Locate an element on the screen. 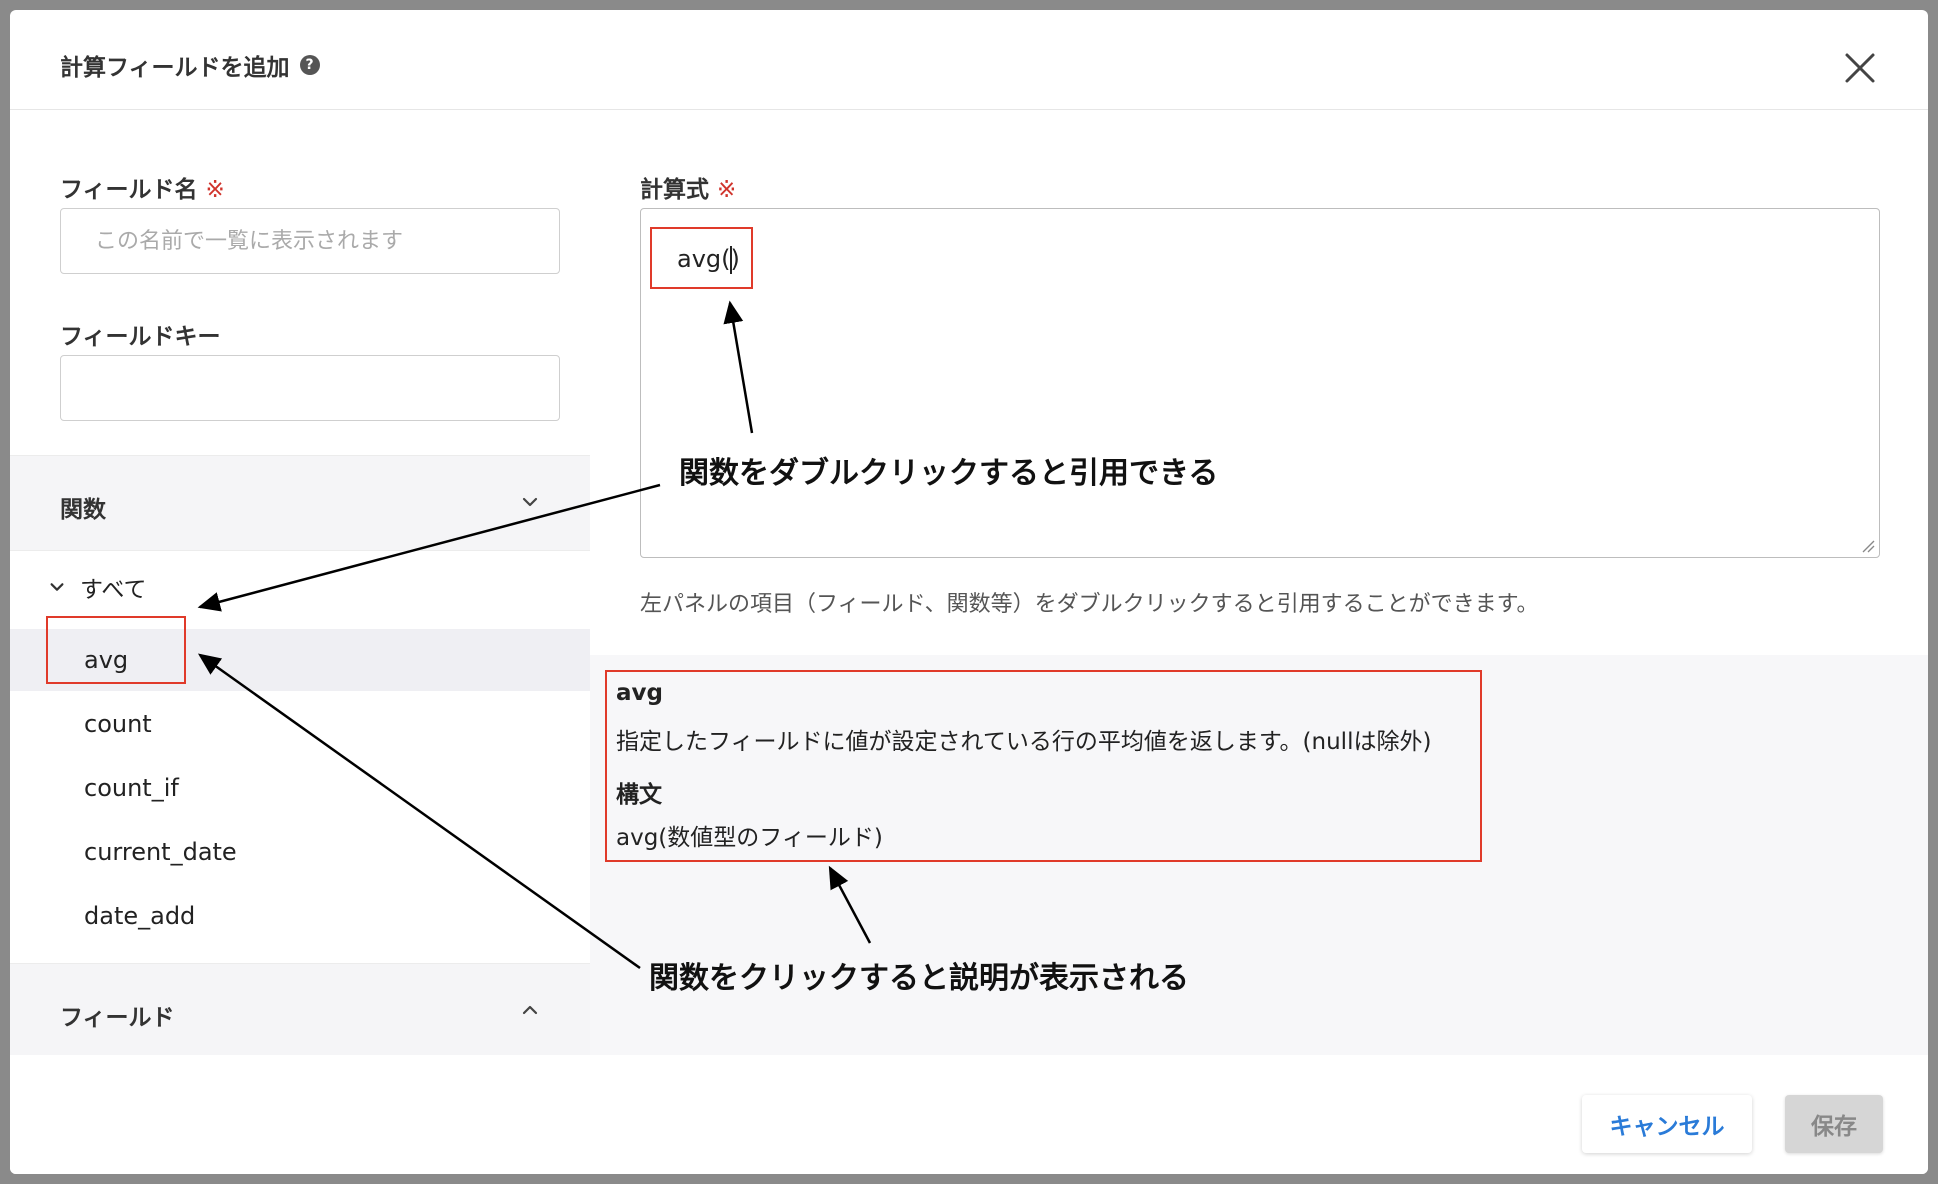  formula-text-before-caret: avg( is located at coordinates (704, 259).